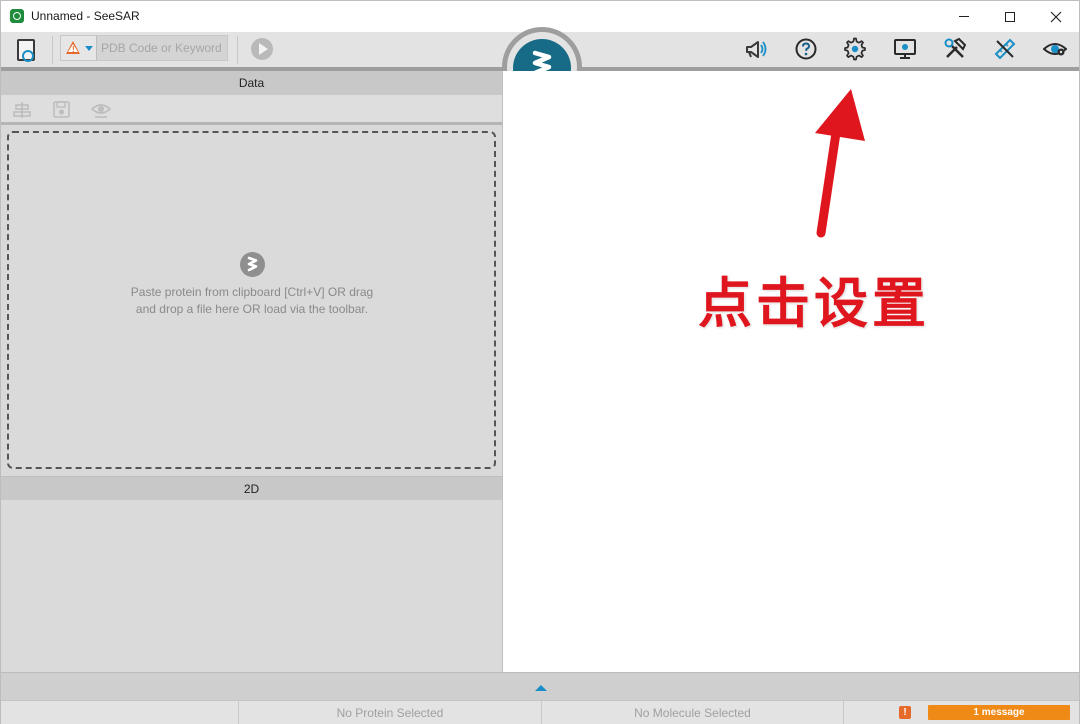 This screenshot has width=1080, height=724. I want to click on pdb-search-input, so click(163, 48).